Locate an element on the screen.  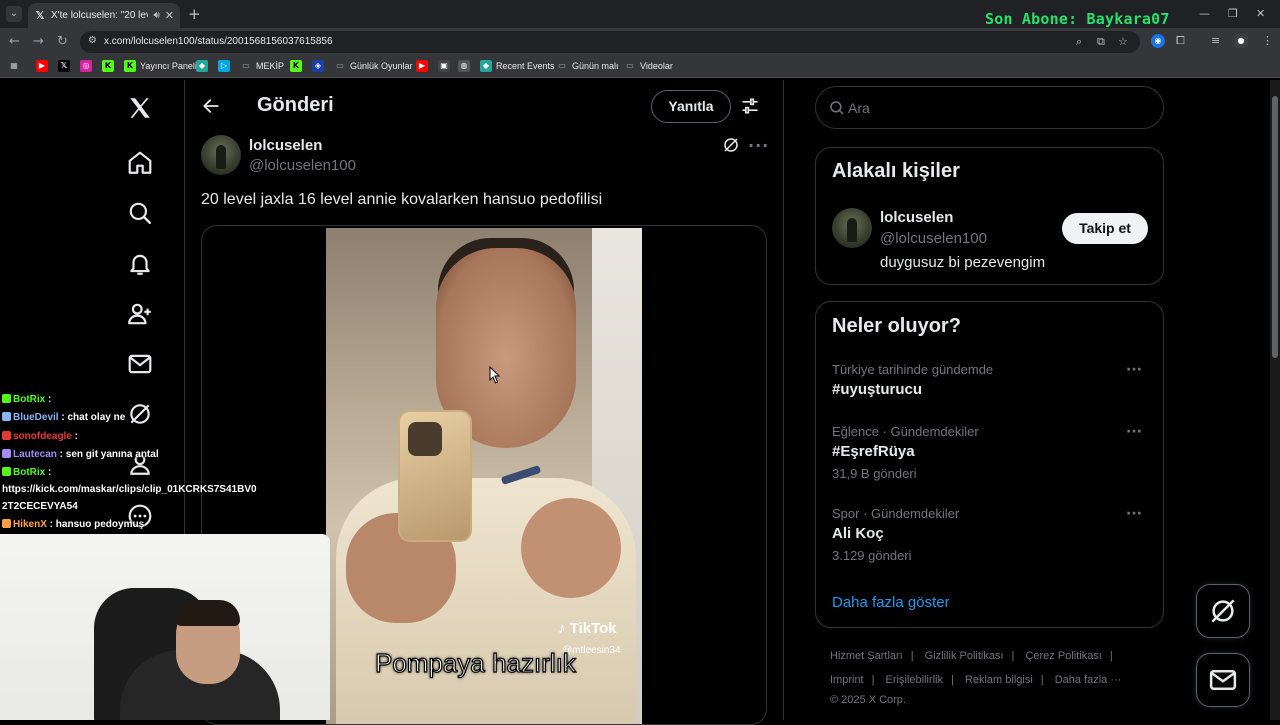
extension-icon: ◉ is located at coordinates (1158, 41).